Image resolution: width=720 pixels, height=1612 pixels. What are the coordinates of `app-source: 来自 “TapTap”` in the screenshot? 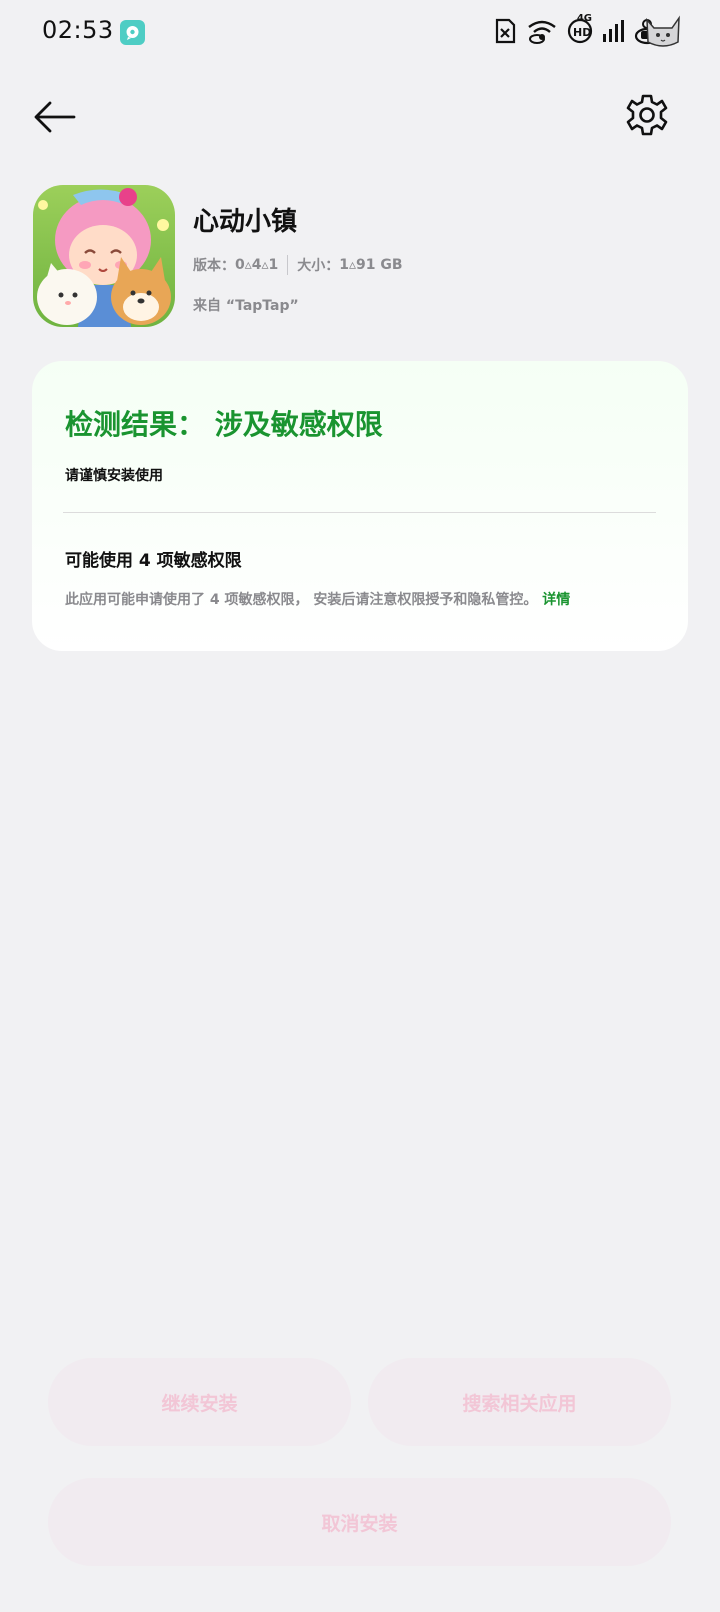 It's located at (246, 306).